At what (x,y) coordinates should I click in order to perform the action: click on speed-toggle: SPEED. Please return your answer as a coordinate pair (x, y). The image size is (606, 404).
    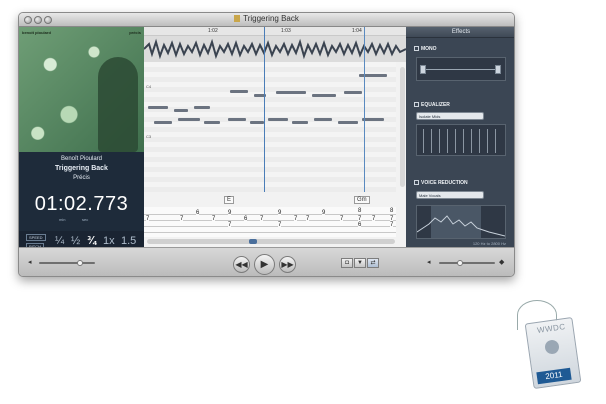
    Looking at the image, I should click on (36, 237).